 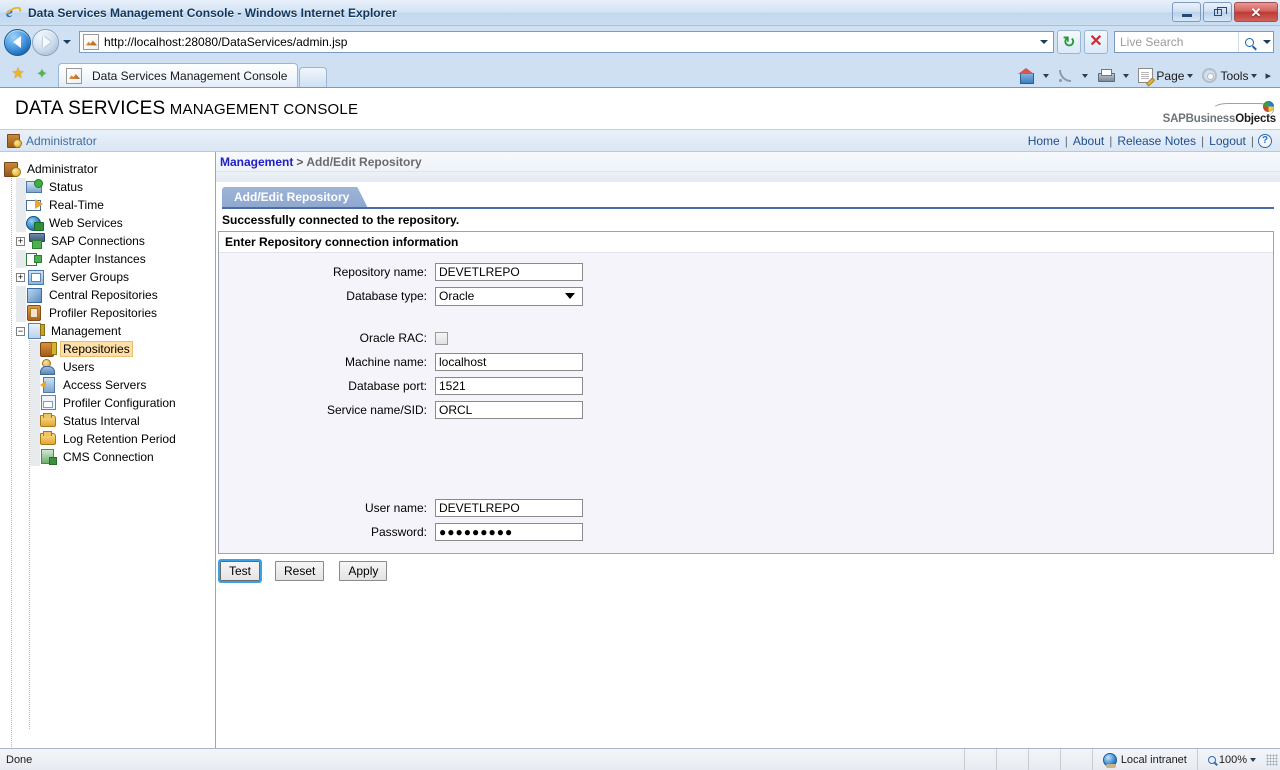 I want to click on sidebar-item-server-groups: + Server Groups, so click(x=109, y=277).